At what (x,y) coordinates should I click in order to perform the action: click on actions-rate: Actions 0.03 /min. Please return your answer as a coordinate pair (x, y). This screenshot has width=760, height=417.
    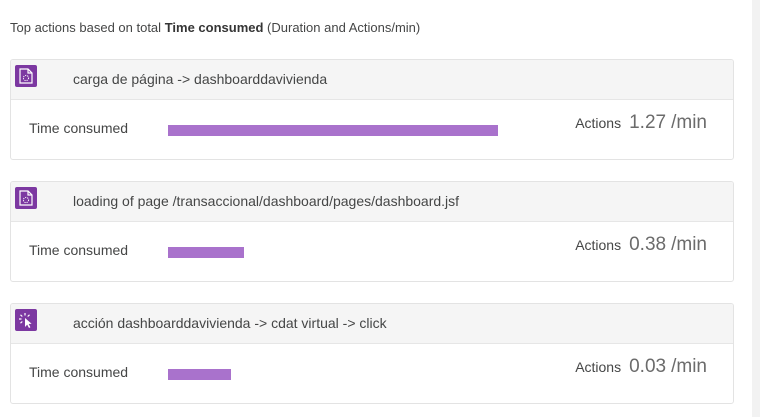
    Looking at the image, I should click on (641, 367).